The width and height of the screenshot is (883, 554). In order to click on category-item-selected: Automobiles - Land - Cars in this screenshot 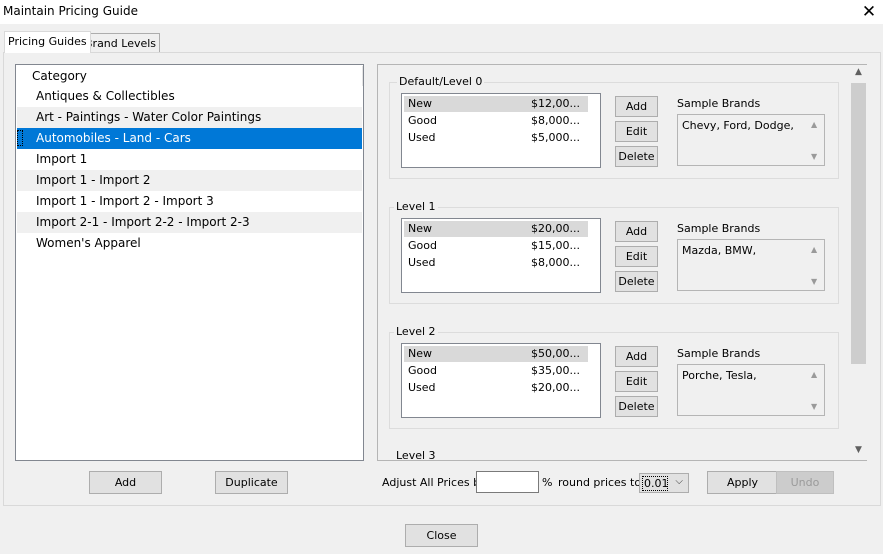, I will do `click(189, 138)`.